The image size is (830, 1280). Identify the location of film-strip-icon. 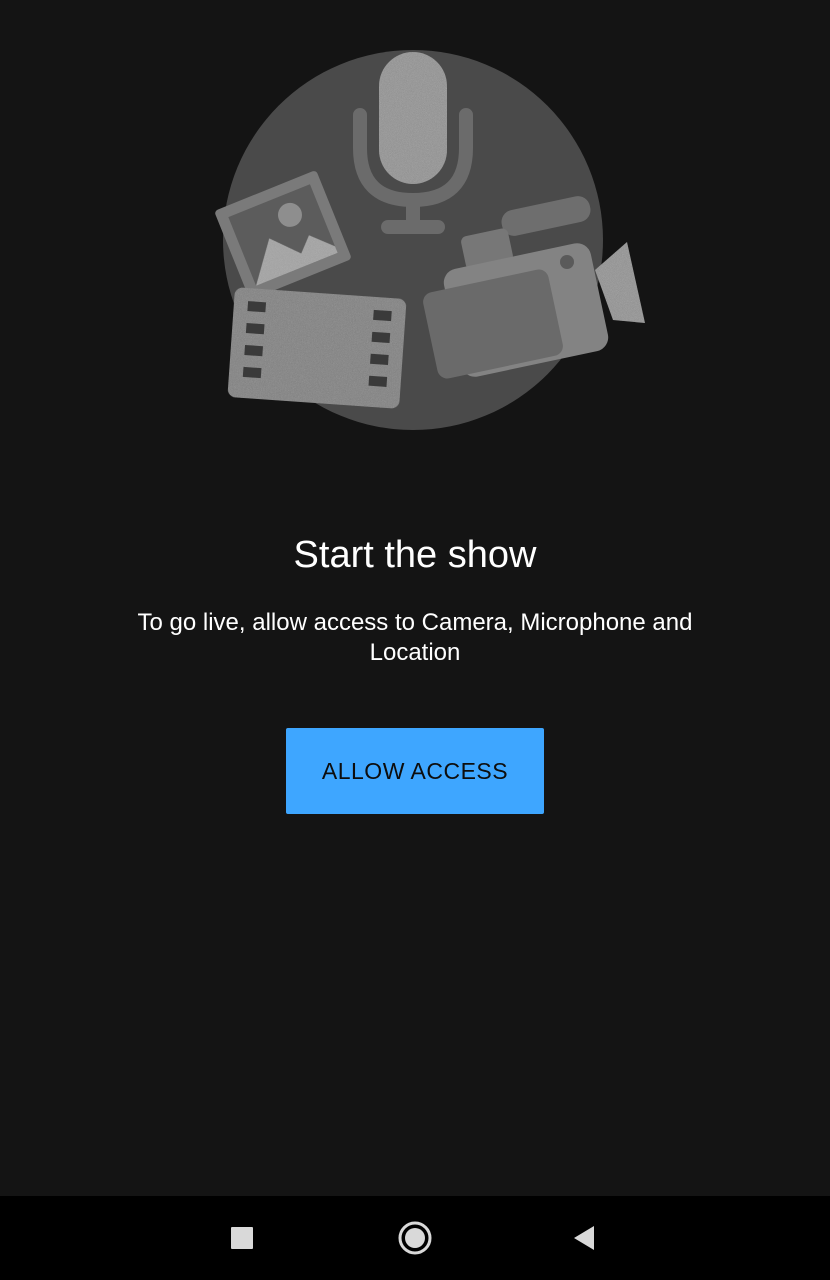
(317, 348).